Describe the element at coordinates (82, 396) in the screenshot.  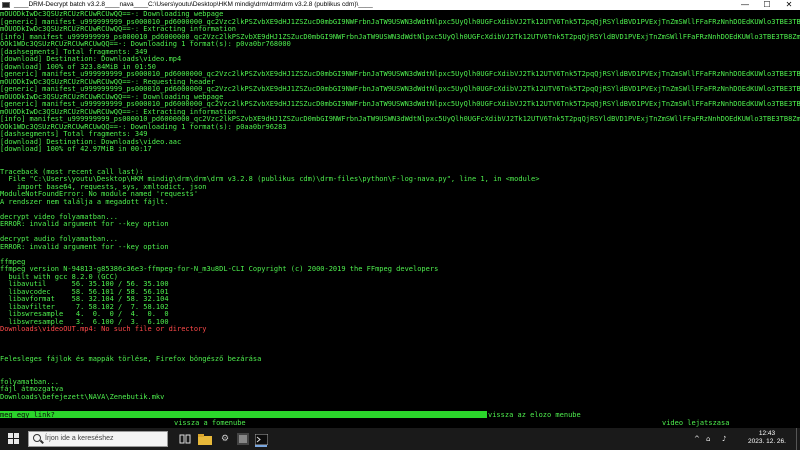
I see `console-line: Downloads\befejezett\NAVA\Zenebutik.mkv` at that location.